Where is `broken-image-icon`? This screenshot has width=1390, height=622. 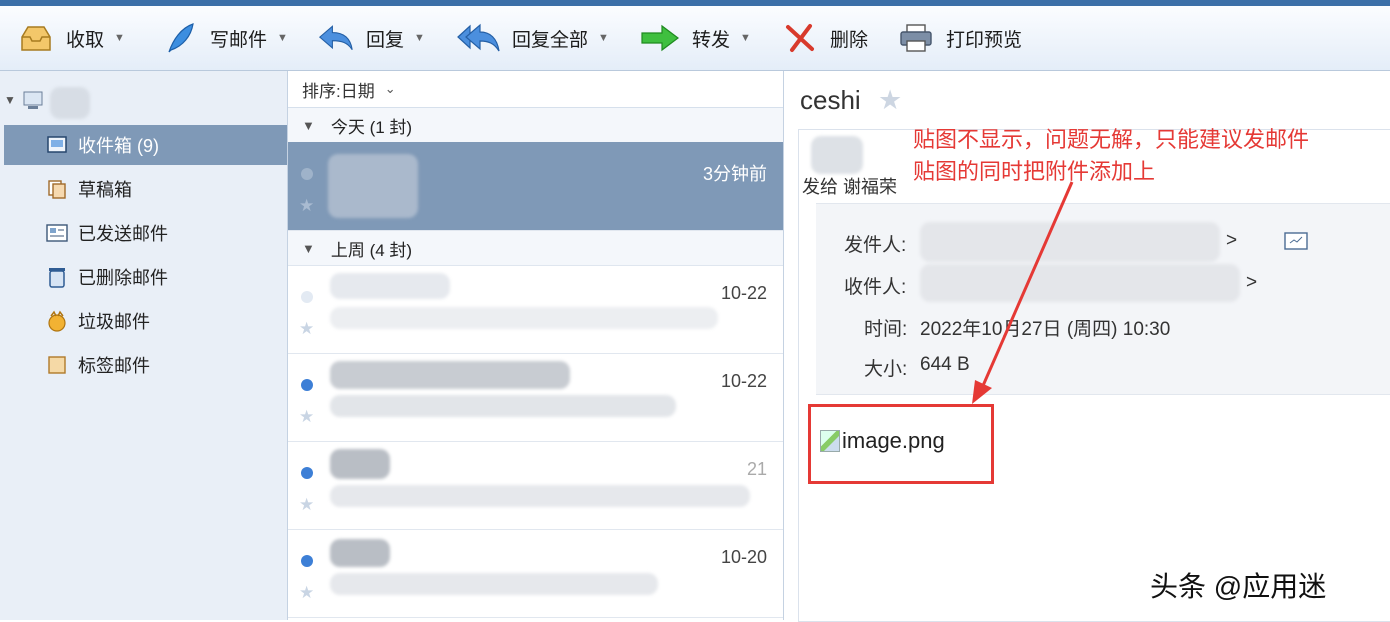 broken-image-icon is located at coordinates (830, 441).